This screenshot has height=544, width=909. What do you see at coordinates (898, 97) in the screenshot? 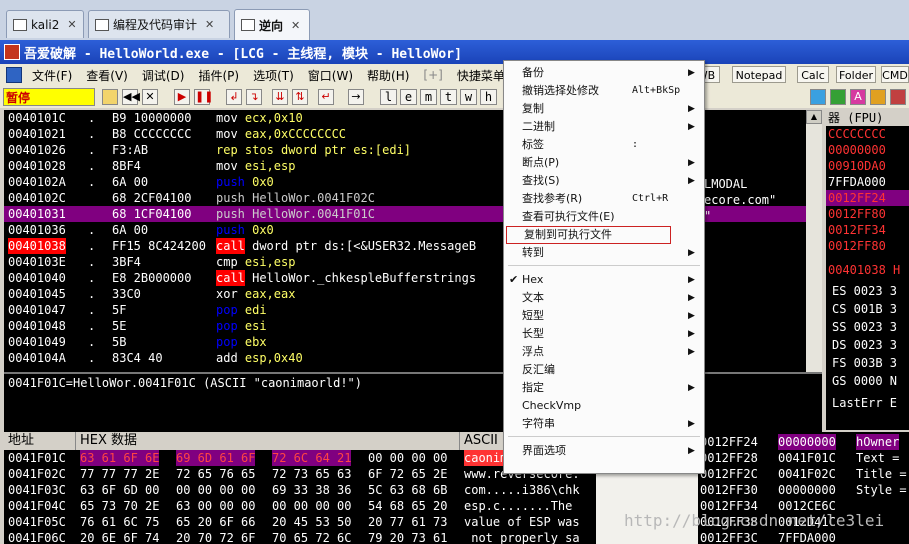
I see `plugin-red-icon` at bounding box center [898, 97].